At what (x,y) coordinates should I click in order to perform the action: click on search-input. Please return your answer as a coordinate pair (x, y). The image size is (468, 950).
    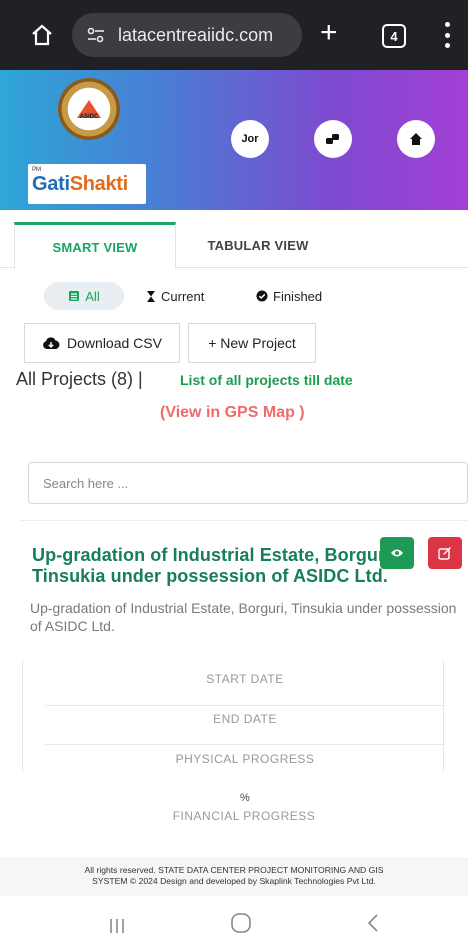
    Looking at the image, I should click on (248, 483).